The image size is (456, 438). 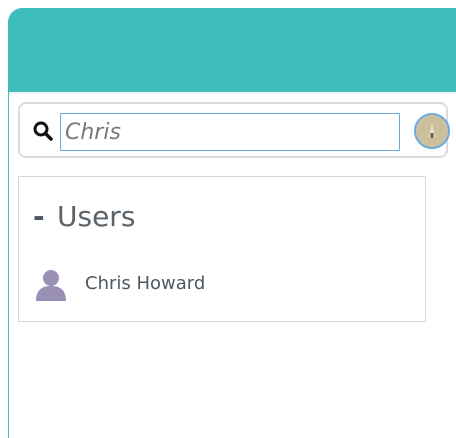 What do you see at coordinates (145, 283) in the screenshot?
I see `user-name: Chris Howard` at bounding box center [145, 283].